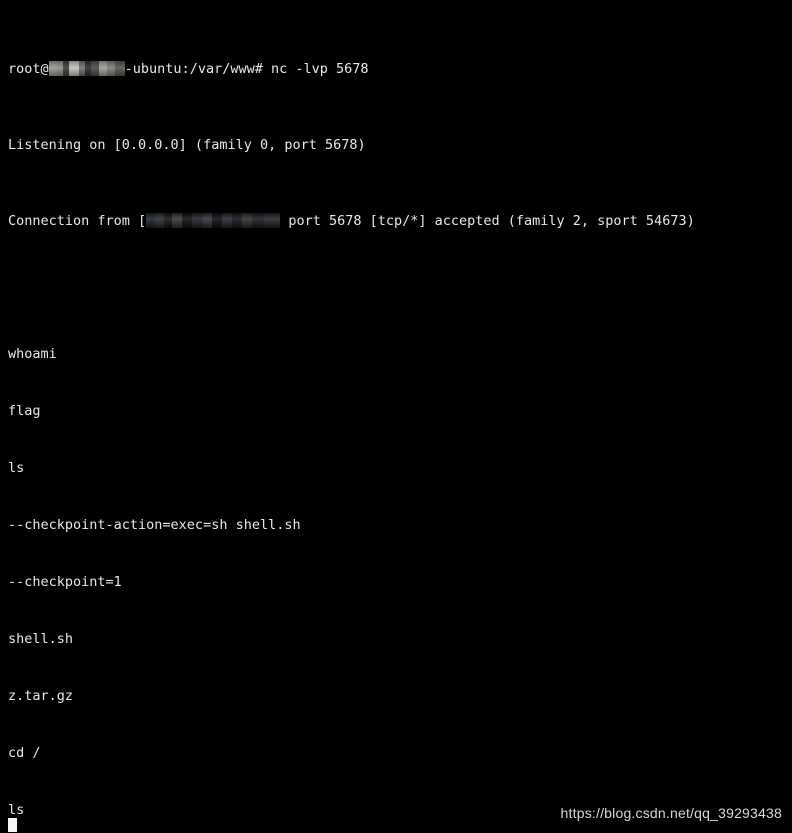  I want to click on connection-prefix: Connection from, so click(73, 221).